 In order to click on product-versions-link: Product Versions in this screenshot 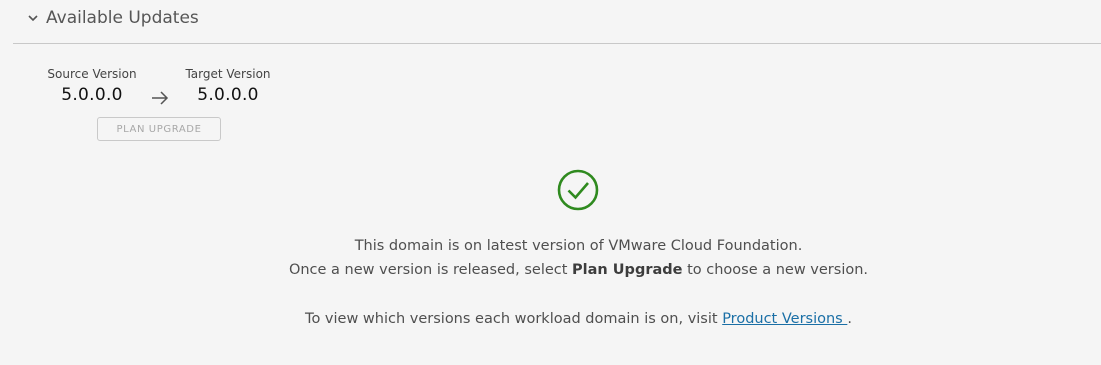, I will do `click(784, 319)`.